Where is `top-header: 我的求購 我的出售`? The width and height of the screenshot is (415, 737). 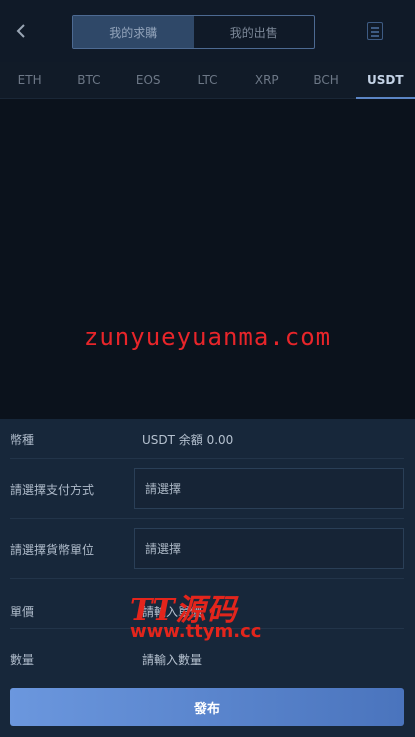
top-header: 我的求購 我的出售 is located at coordinates (207, 31).